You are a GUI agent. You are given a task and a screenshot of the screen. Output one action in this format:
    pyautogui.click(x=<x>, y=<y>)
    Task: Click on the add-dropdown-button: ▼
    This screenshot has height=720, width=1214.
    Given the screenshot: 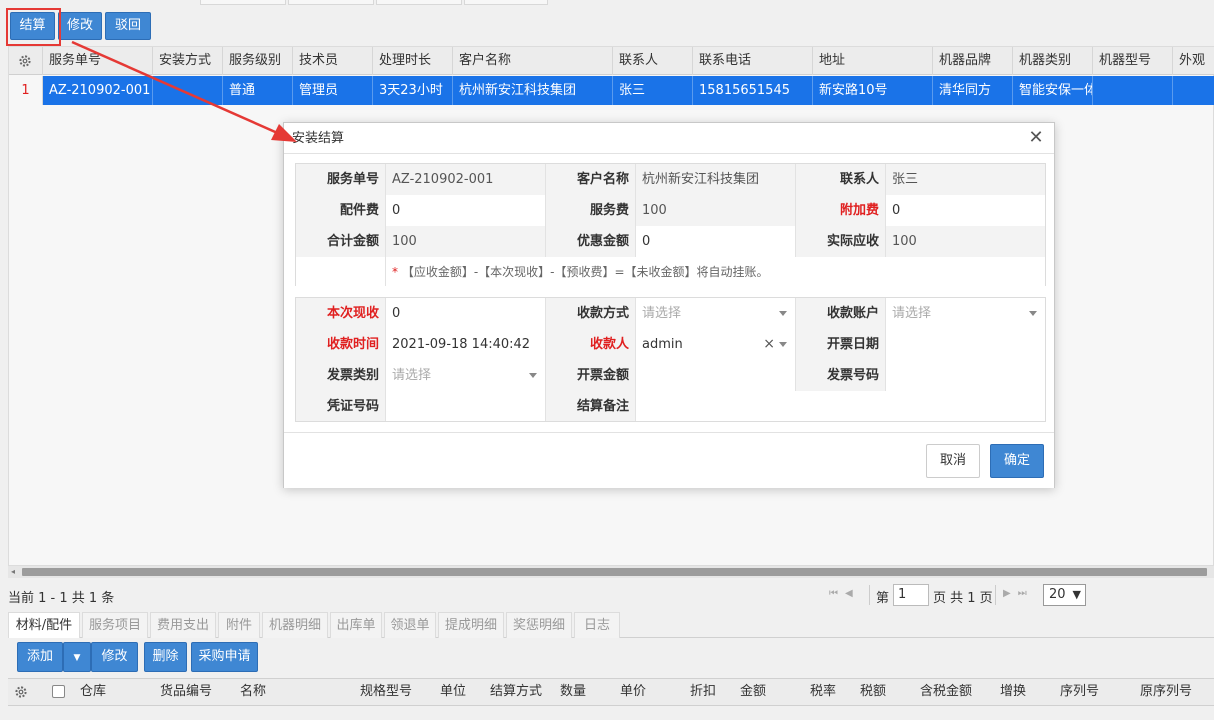 What is the action you would take?
    pyautogui.click(x=77, y=657)
    